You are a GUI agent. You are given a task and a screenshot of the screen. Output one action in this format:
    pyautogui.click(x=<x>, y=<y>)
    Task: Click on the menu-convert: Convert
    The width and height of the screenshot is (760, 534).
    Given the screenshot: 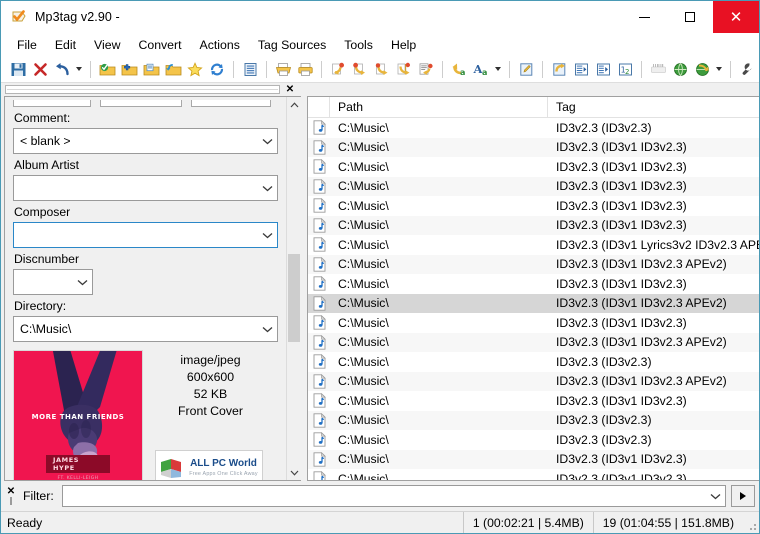 What is the action you would take?
    pyautogui.click(x=159, y=45)
    